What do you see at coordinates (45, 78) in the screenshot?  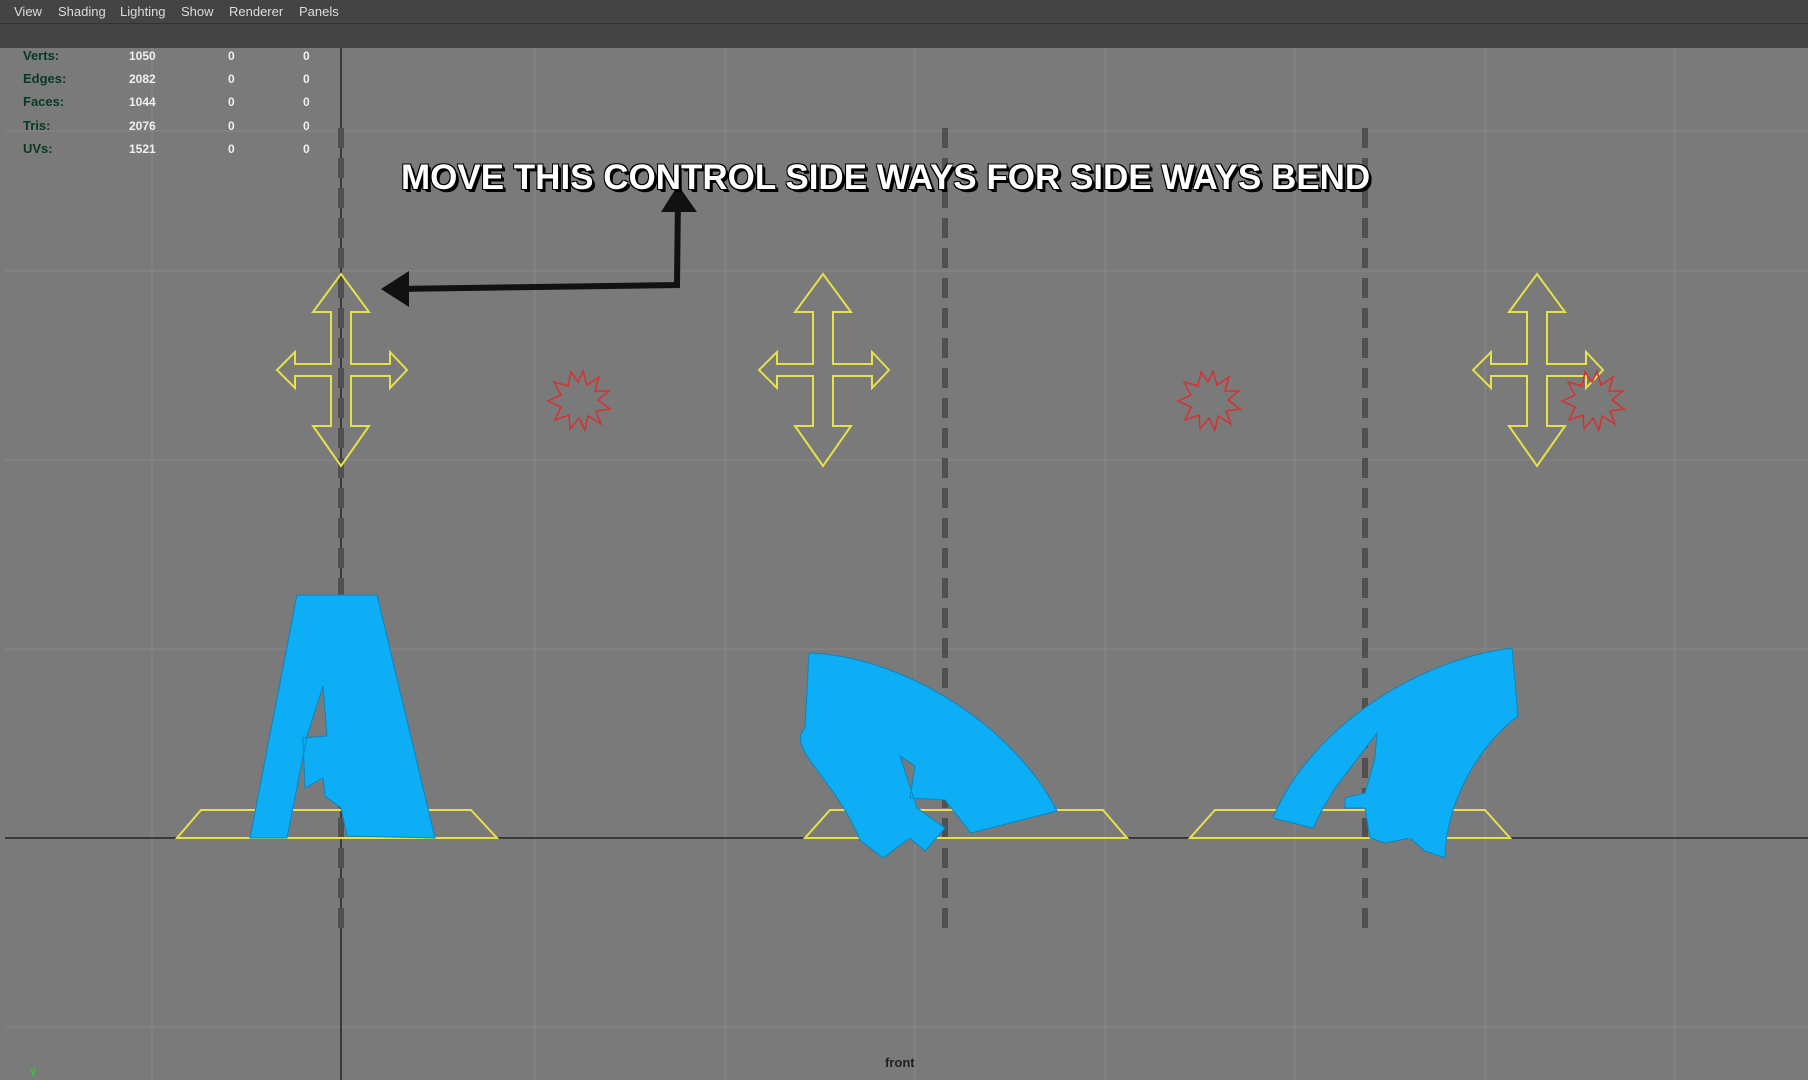 I see `hud-label-edges: Edges:` at bounding box center [45, 78].